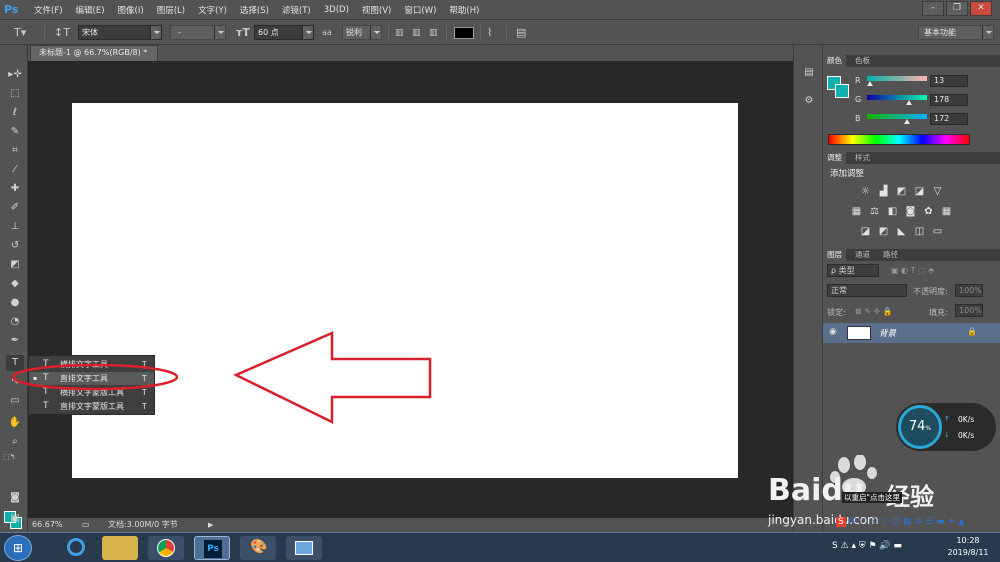 This screenshot has height=562, width=1000. Describe the element at coordinates (15, 189) in the screenshot. I see `healing-brush-tool-icon: ✚` at that location.